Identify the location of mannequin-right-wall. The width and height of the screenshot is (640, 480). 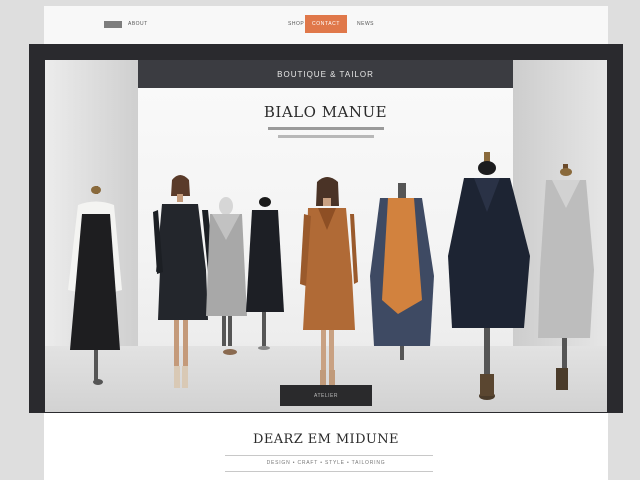
(566, 277).